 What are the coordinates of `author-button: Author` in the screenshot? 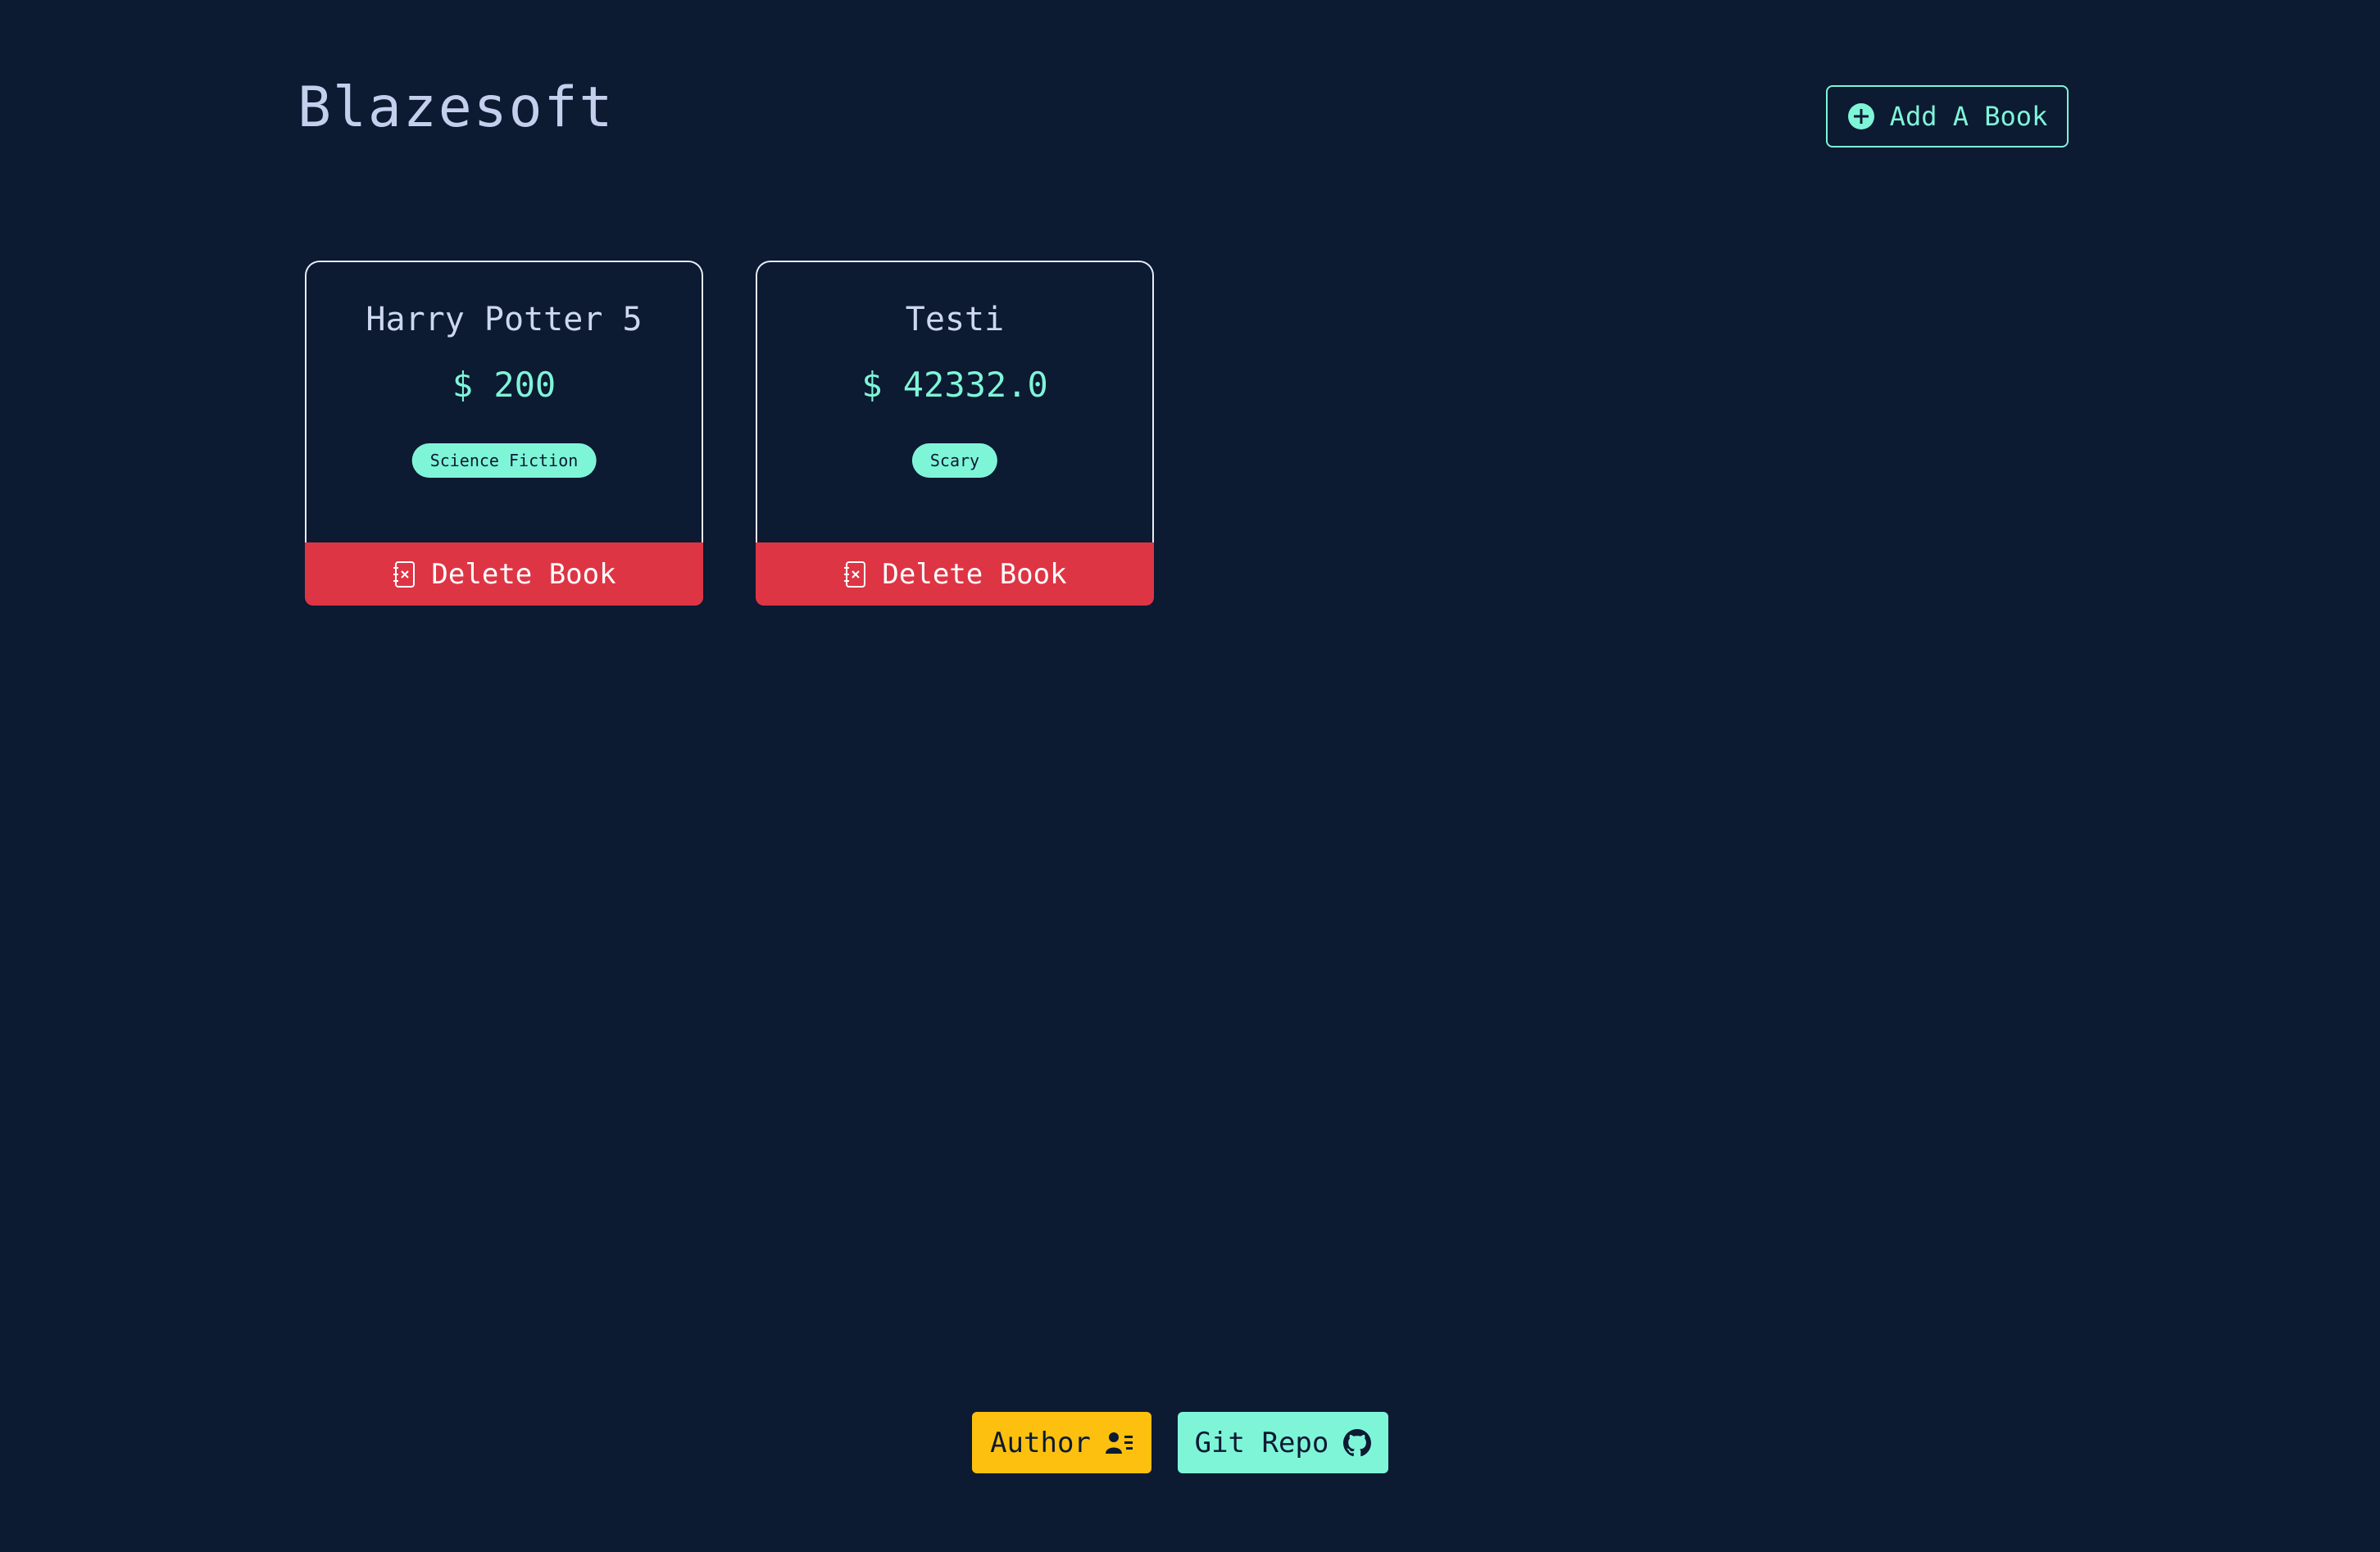 It's located at (1061, 1442).